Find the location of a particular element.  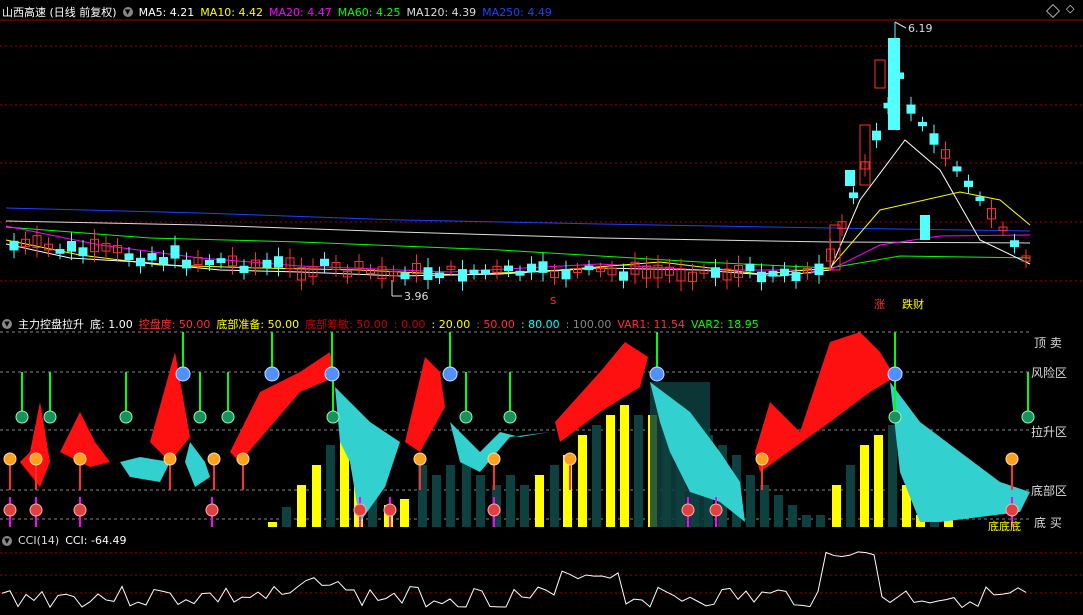

zone-bottom-buy: 底 买 is located at coordinates (1048, 523).